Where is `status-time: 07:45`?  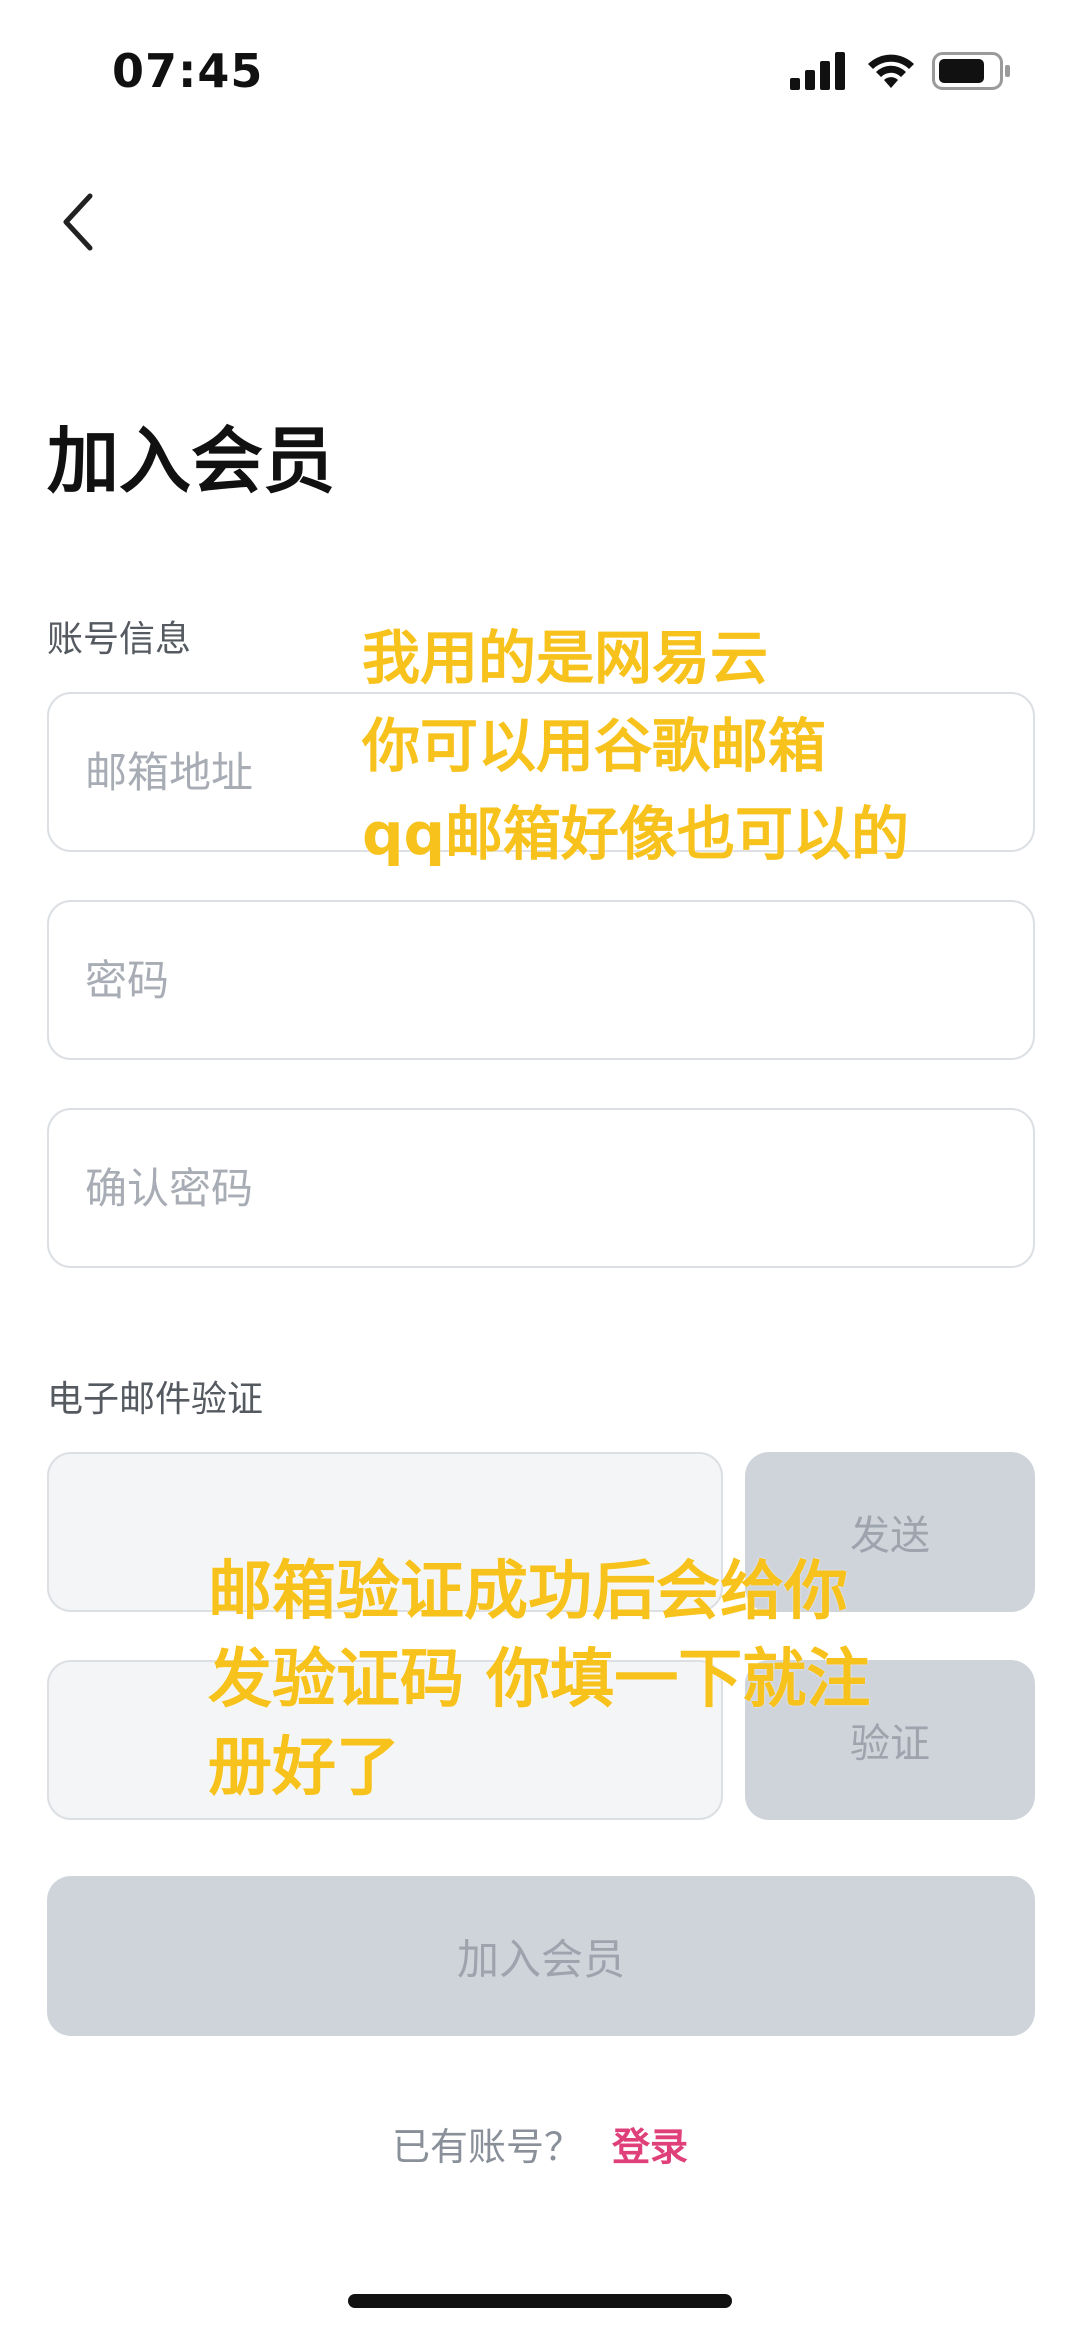 status-time: 07:45 is located at coordinates (188, 71).